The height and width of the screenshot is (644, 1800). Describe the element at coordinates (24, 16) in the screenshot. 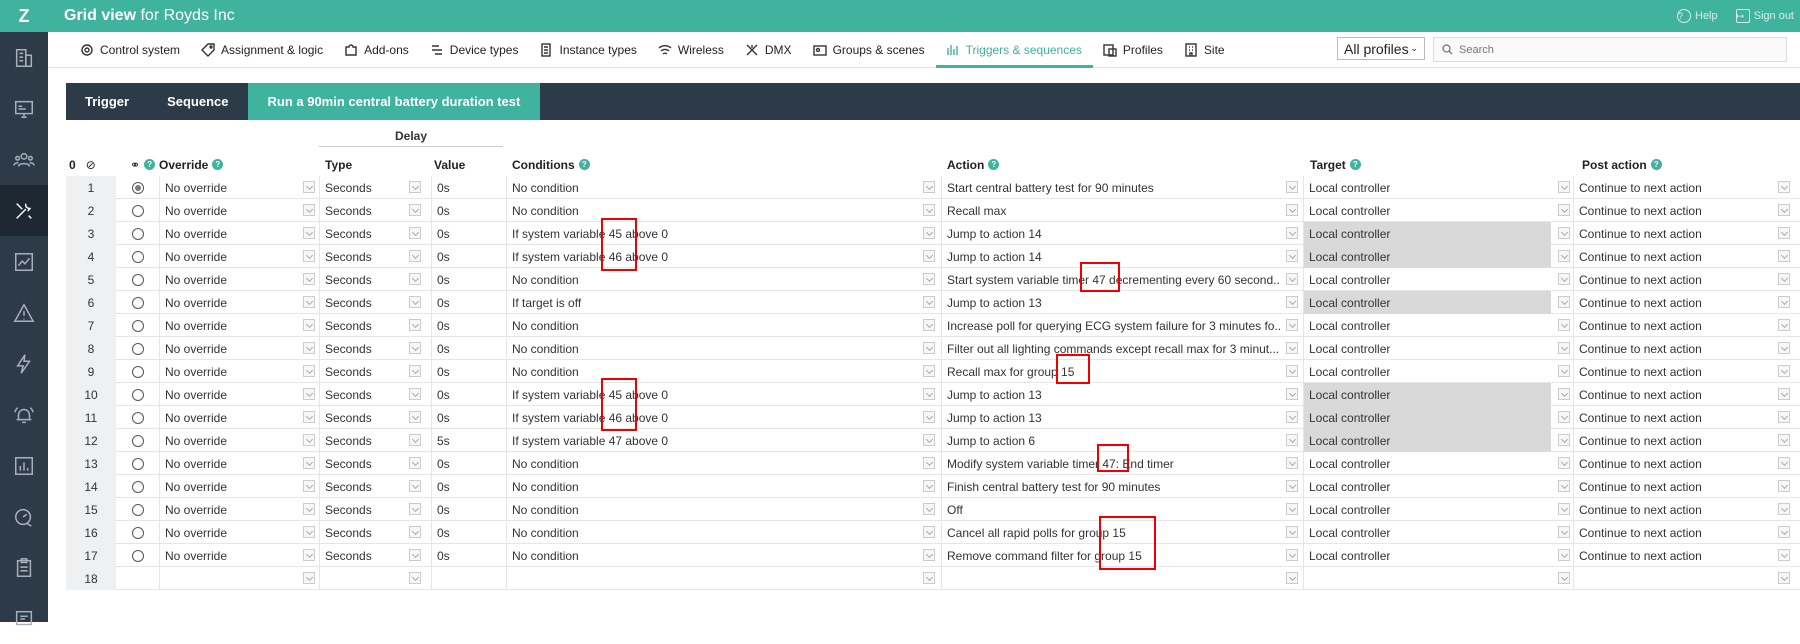

I see `app-logo: Z` at that location.